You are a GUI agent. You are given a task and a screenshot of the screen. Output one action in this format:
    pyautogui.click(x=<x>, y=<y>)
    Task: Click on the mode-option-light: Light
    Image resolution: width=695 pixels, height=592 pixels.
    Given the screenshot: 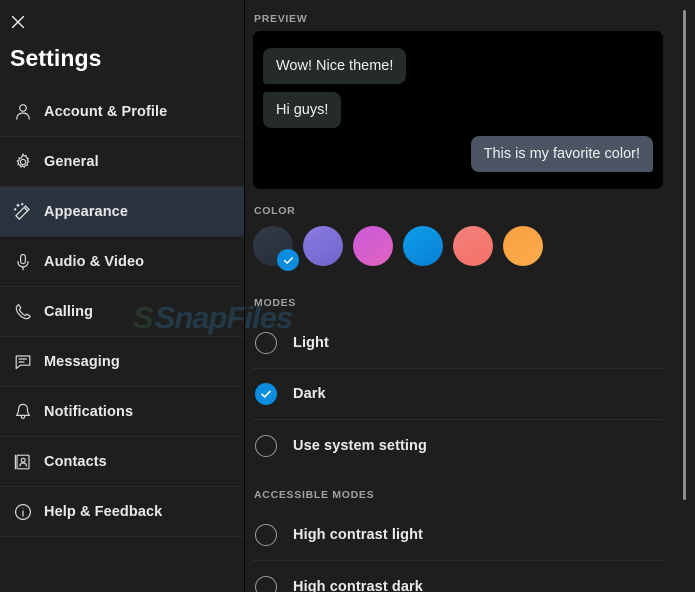 What is the action you would take?
    pyautogui.click(x=458, y=343)
    